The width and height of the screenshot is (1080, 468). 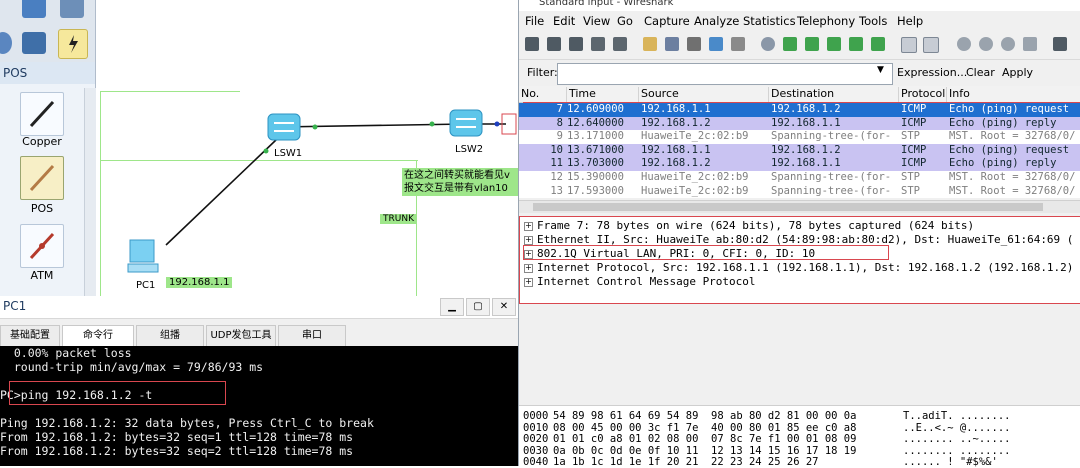 I want to click on menu-view: View, so click(x=596, y=21).